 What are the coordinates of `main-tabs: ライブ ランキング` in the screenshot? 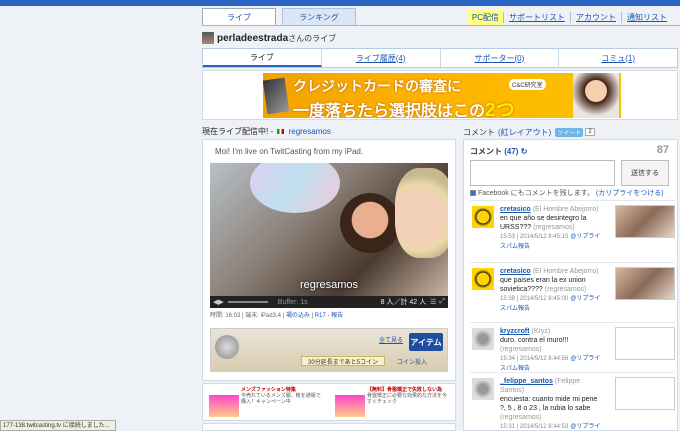 It's located at (282, 16).